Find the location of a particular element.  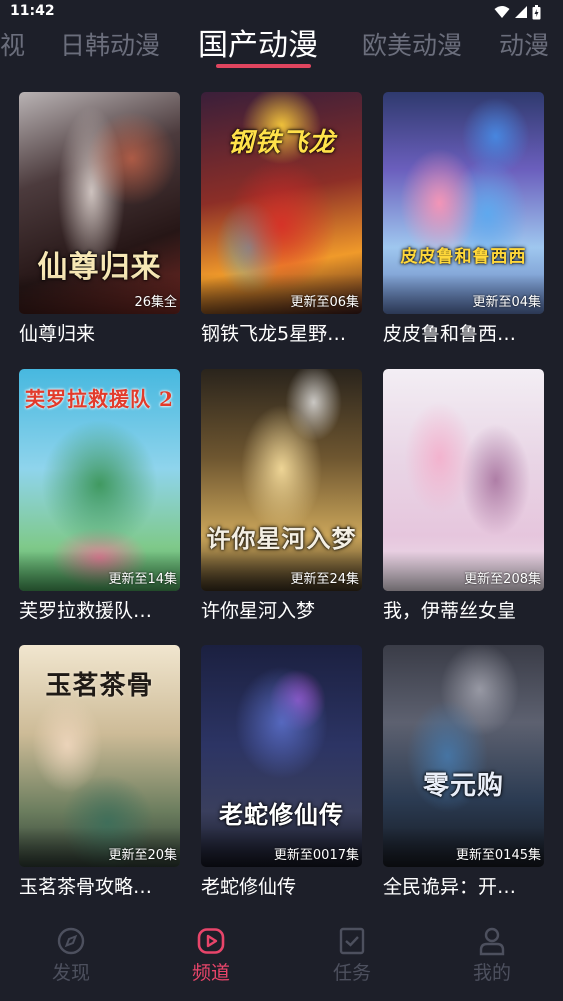

poster-image: 许你星河入梦 更新至24集 is located at coordinates (281, 480).